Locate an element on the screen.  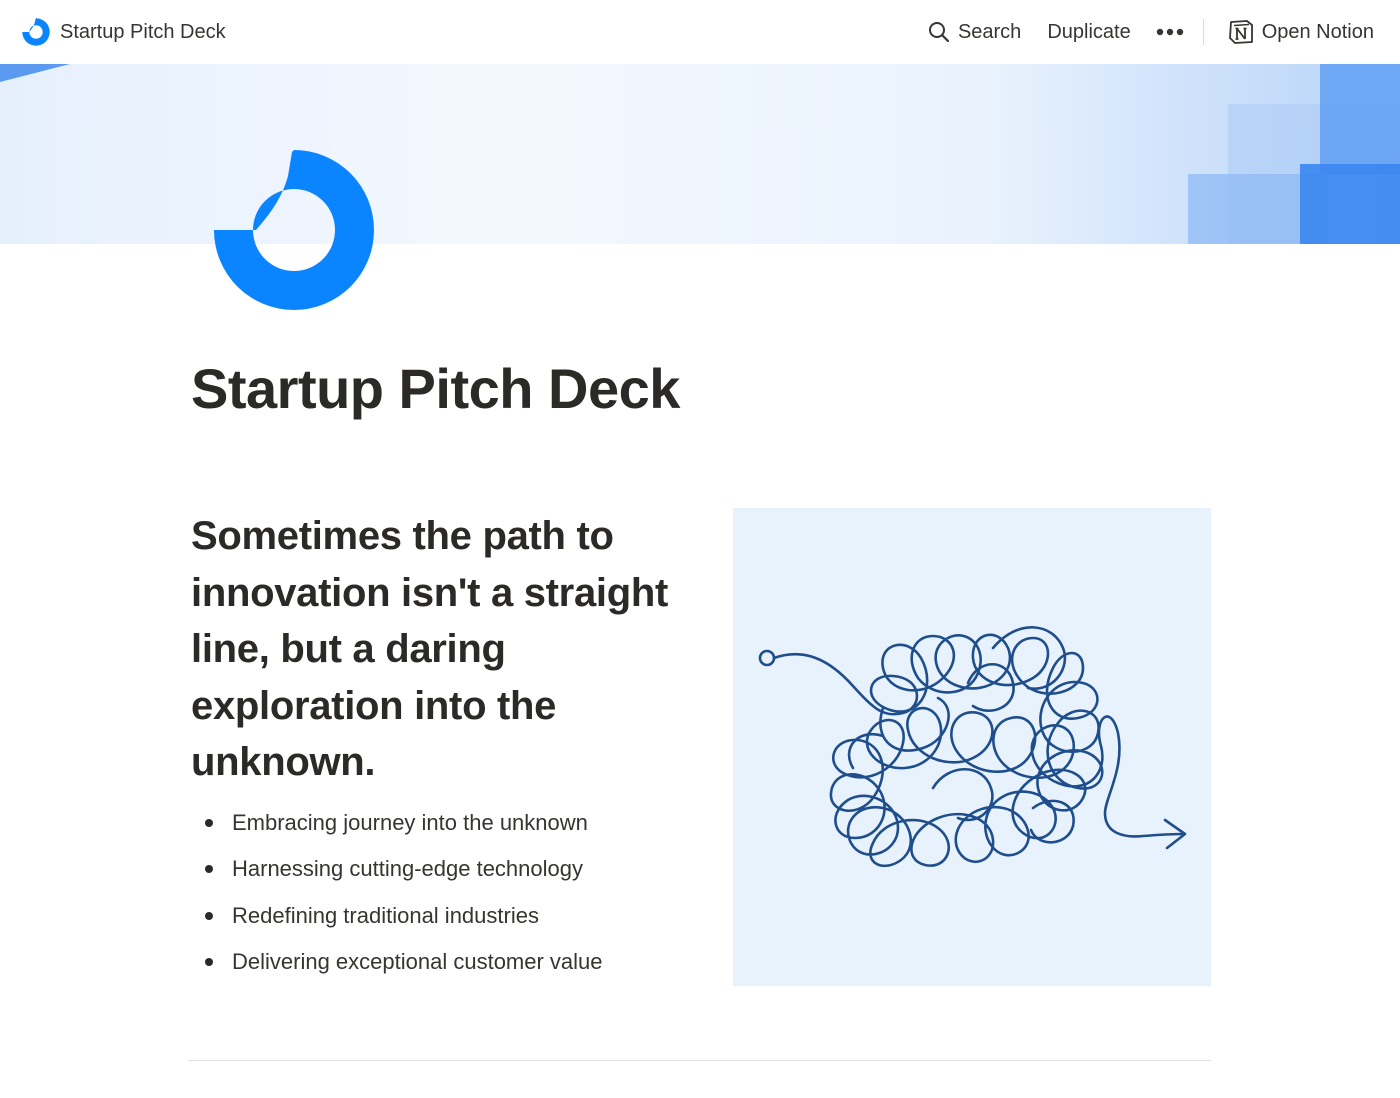
more-options-button is located at coordinates (1170, 32).